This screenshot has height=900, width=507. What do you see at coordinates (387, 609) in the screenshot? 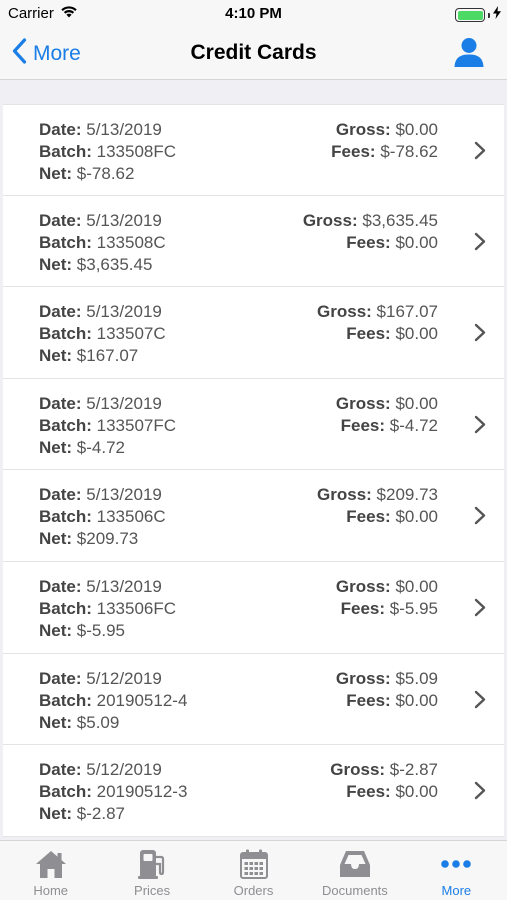
I see `fees-line: Fees: $-5.95` at bounding box center [387, 609].